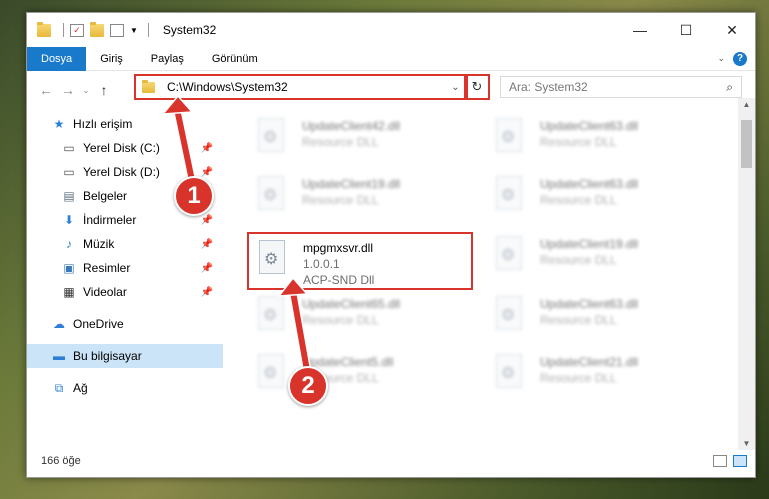 The image size is (769, 499). I want to click on sidebar-item-label: Ağ, so click(80, 388).